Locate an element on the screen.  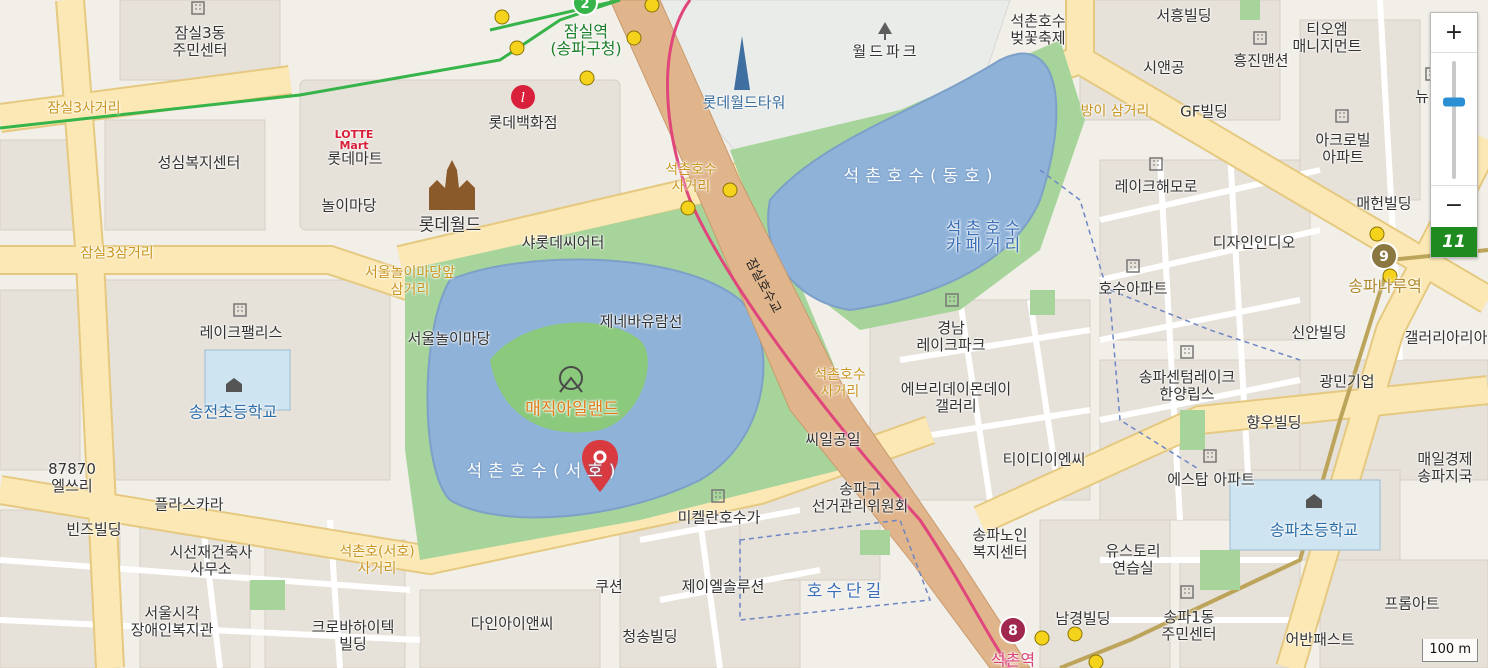
label-sinan: 신안빌딩 is located at coordinates (1318, 333).